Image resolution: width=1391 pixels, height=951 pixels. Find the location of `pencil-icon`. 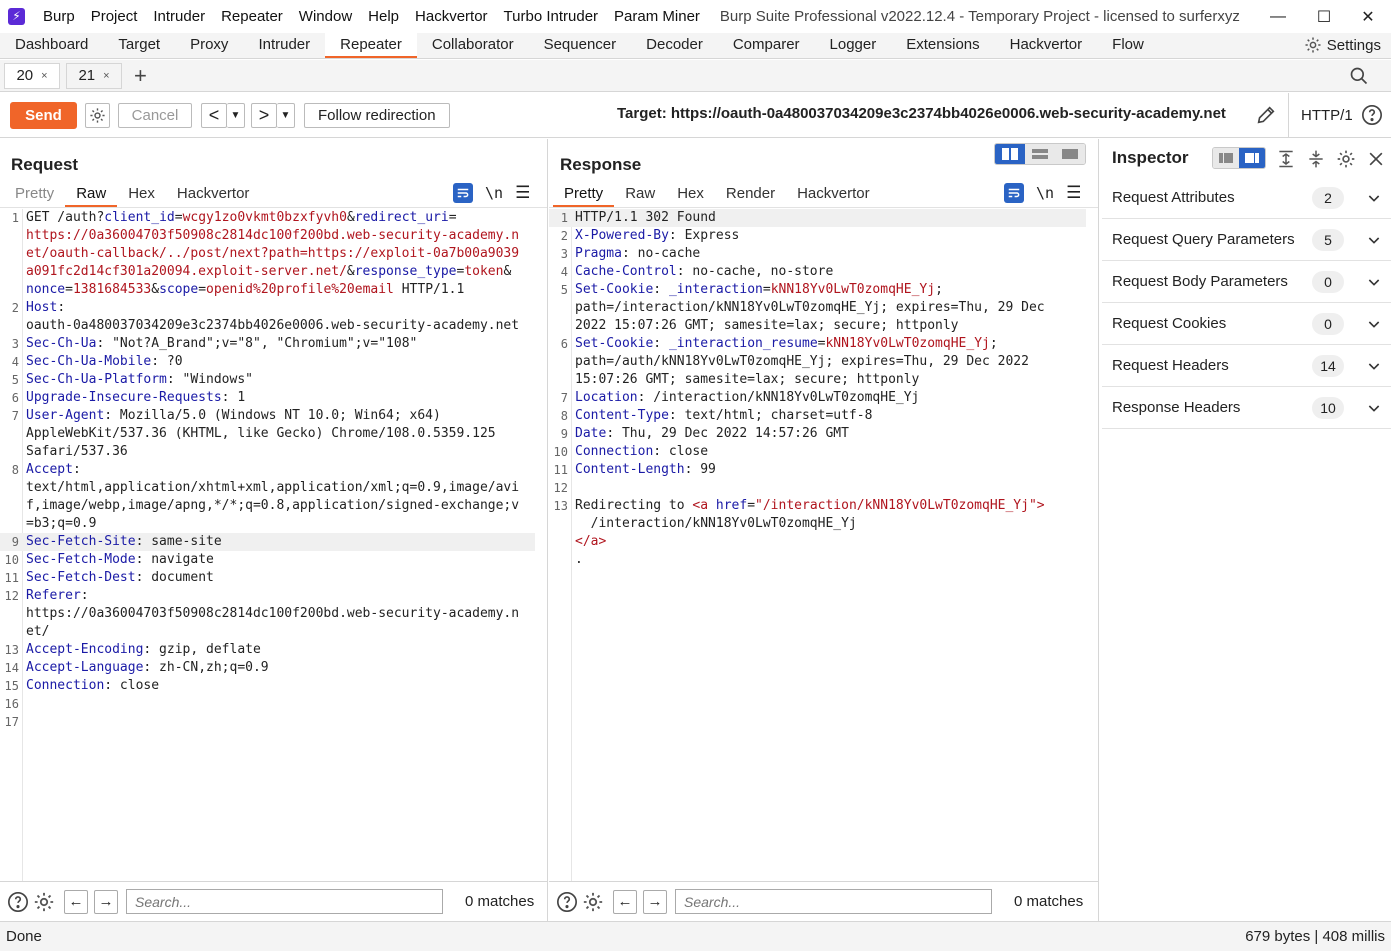

pencil-icon is located at coordinates (1266, 115).